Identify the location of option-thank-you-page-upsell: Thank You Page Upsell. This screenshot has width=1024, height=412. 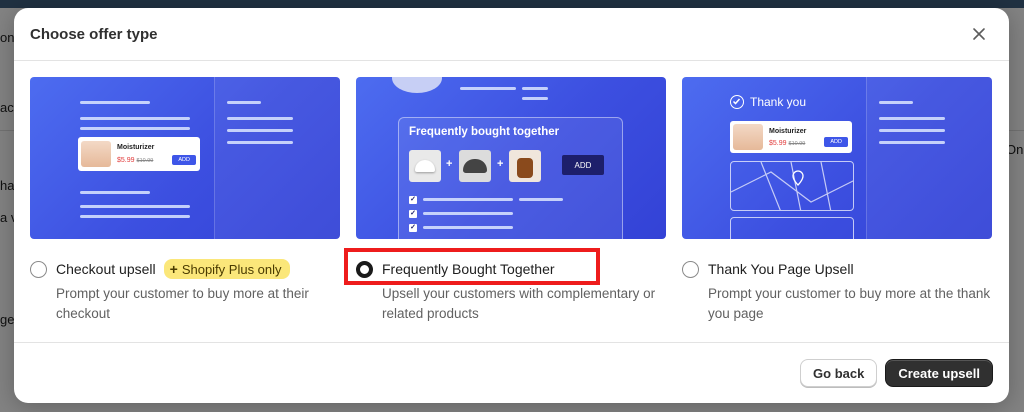
(837, 269).